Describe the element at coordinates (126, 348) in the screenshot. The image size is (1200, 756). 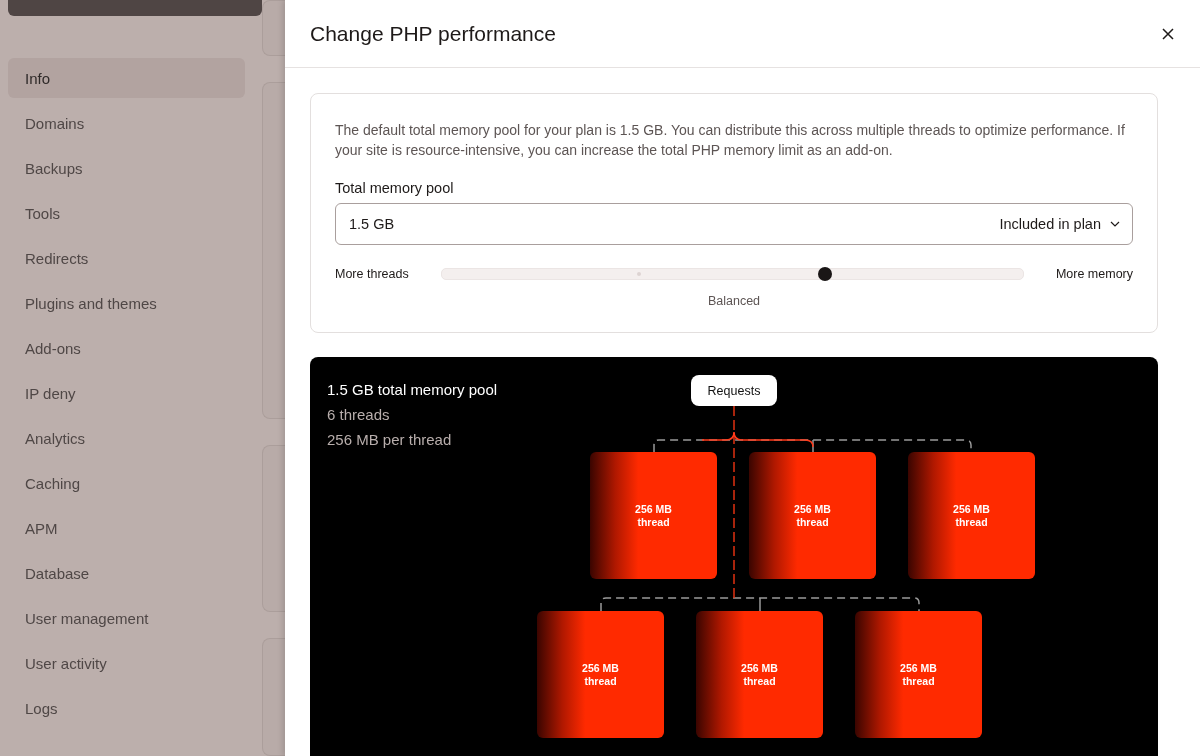
I see `sidebar-item: Add-ons` at that location.